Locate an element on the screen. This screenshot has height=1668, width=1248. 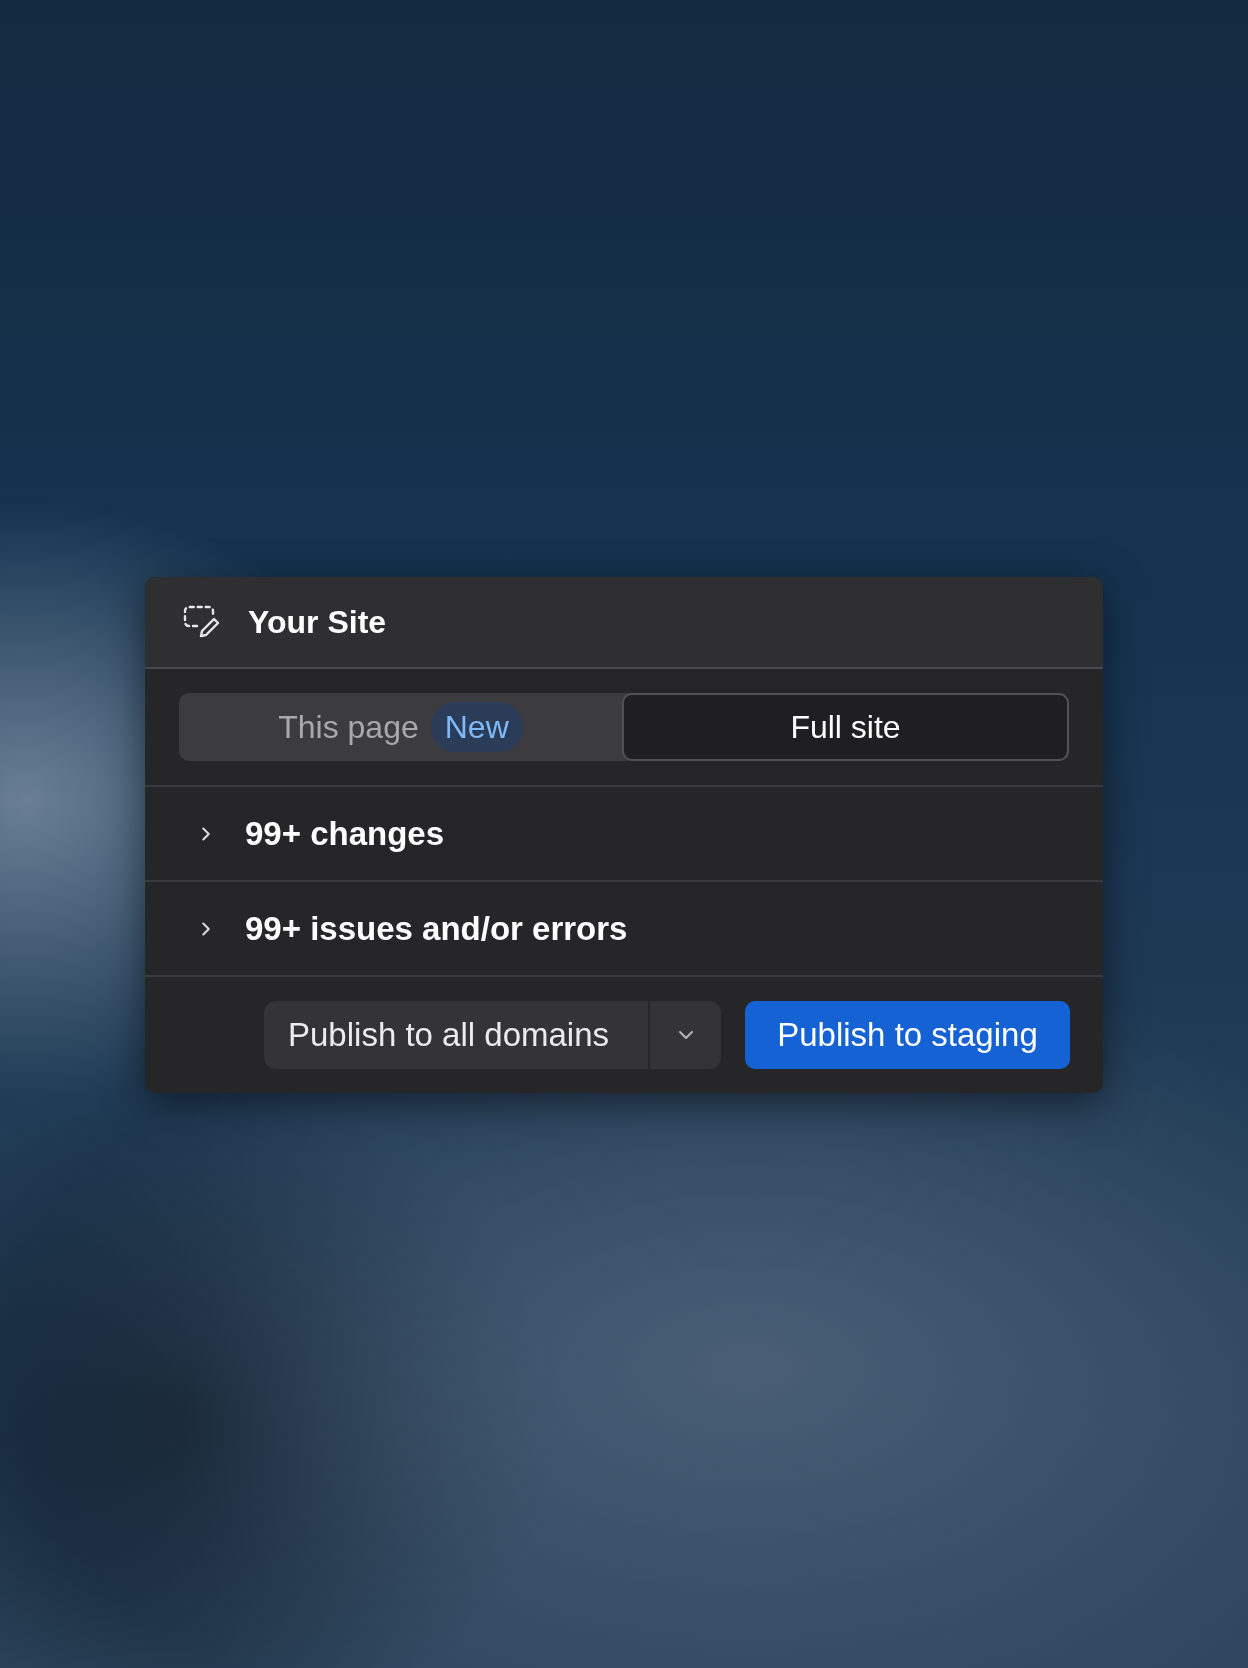
dropdown-button is located at coordinates (685, 1035).